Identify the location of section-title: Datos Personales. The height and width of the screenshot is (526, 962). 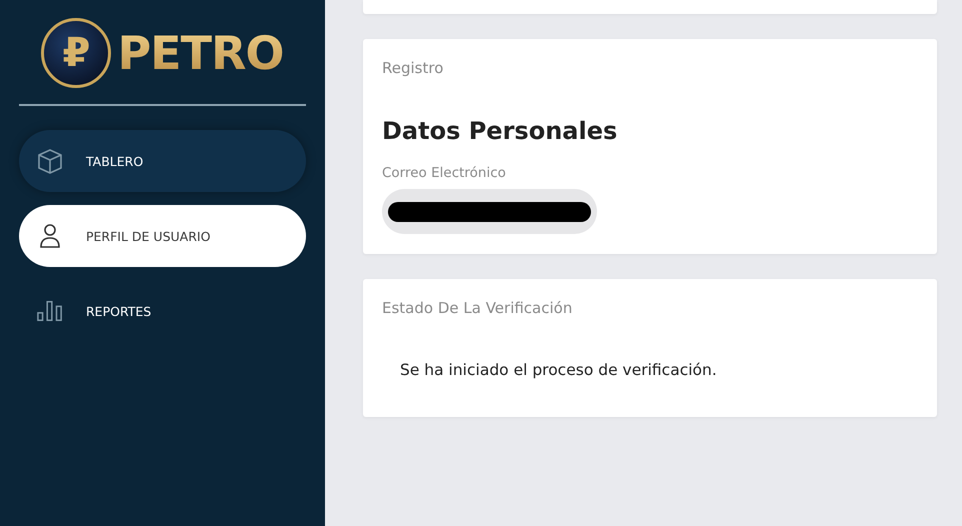
(500, 131).